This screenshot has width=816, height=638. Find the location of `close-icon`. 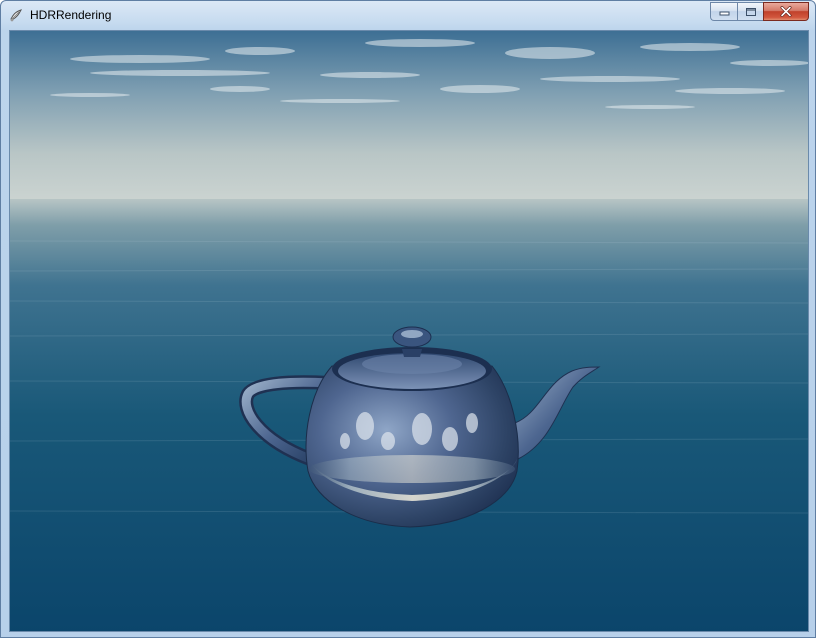

close-icon is located at coordinates (786, 11).